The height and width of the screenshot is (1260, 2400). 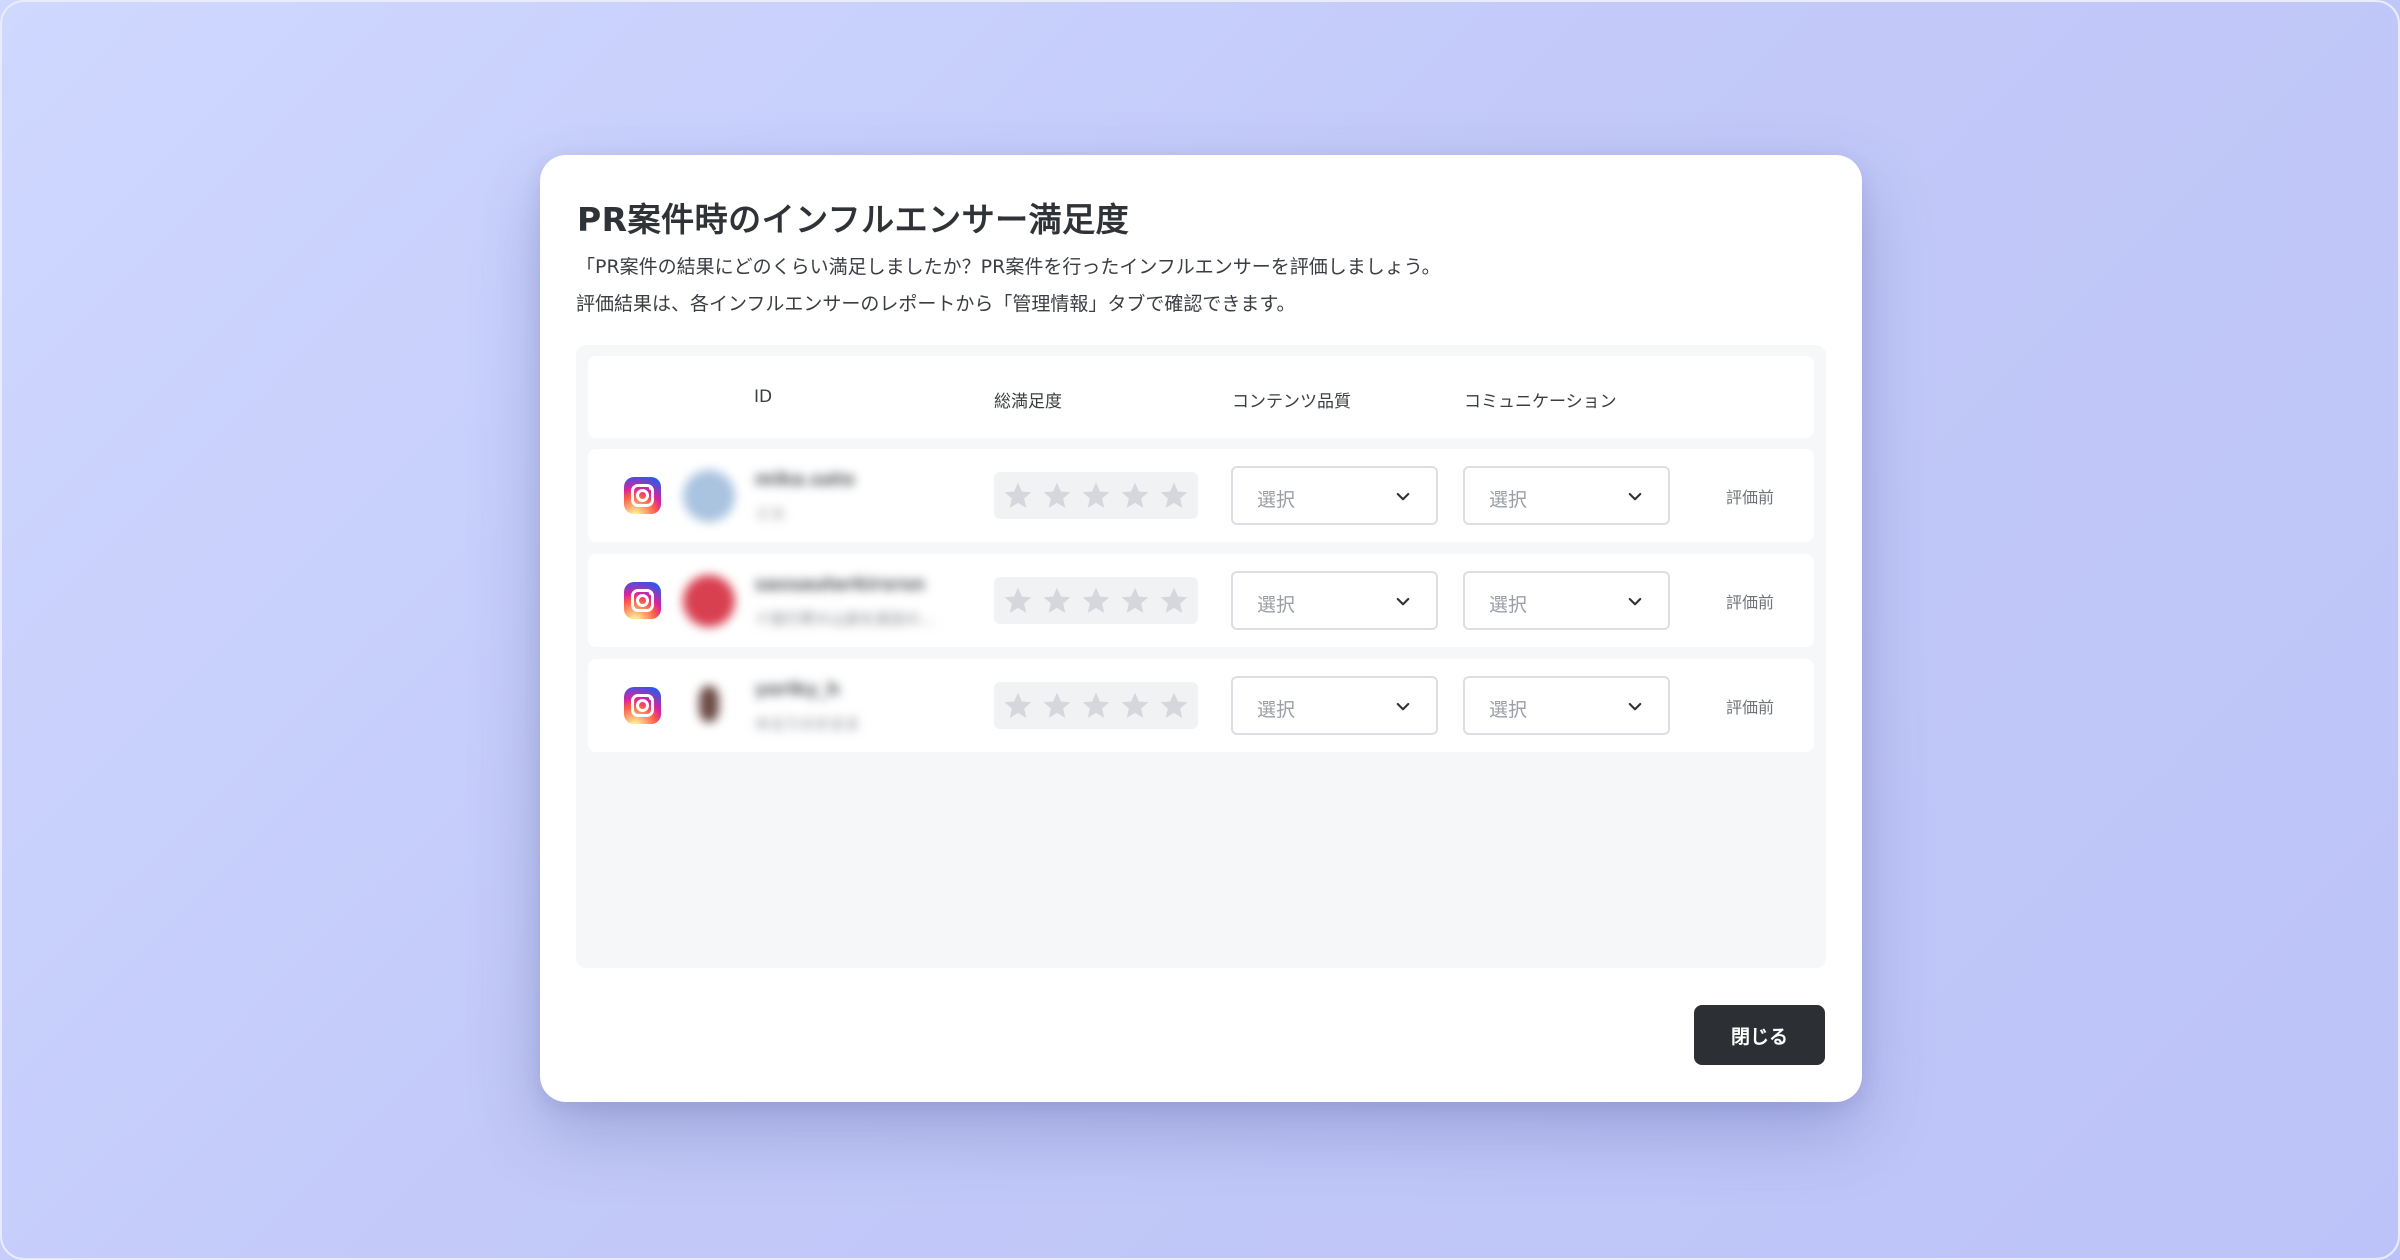 What do you see at coordinates (1201, 705) in the screenshot?
I see `table-row: yoriky_h ゆるりのきまま 選択 選択 評価前` at bounding box center [1201, 705].